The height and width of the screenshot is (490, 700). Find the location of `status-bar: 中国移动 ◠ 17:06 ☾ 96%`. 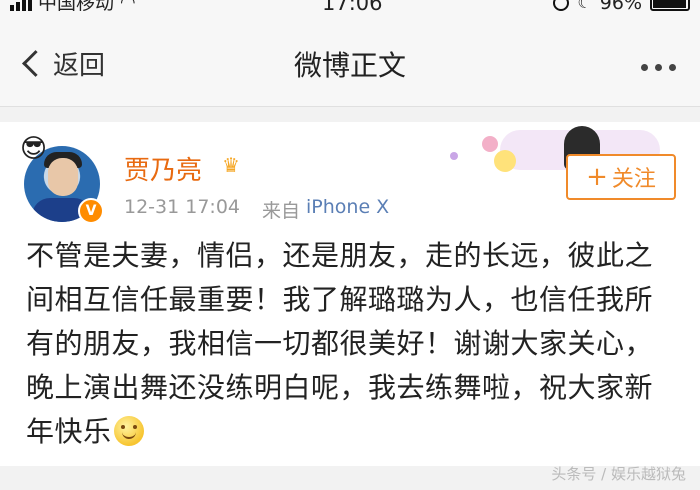

status-bar: 中国移动 ◠ 17:06 ☾ 96% is located at coordinates (350, 9).